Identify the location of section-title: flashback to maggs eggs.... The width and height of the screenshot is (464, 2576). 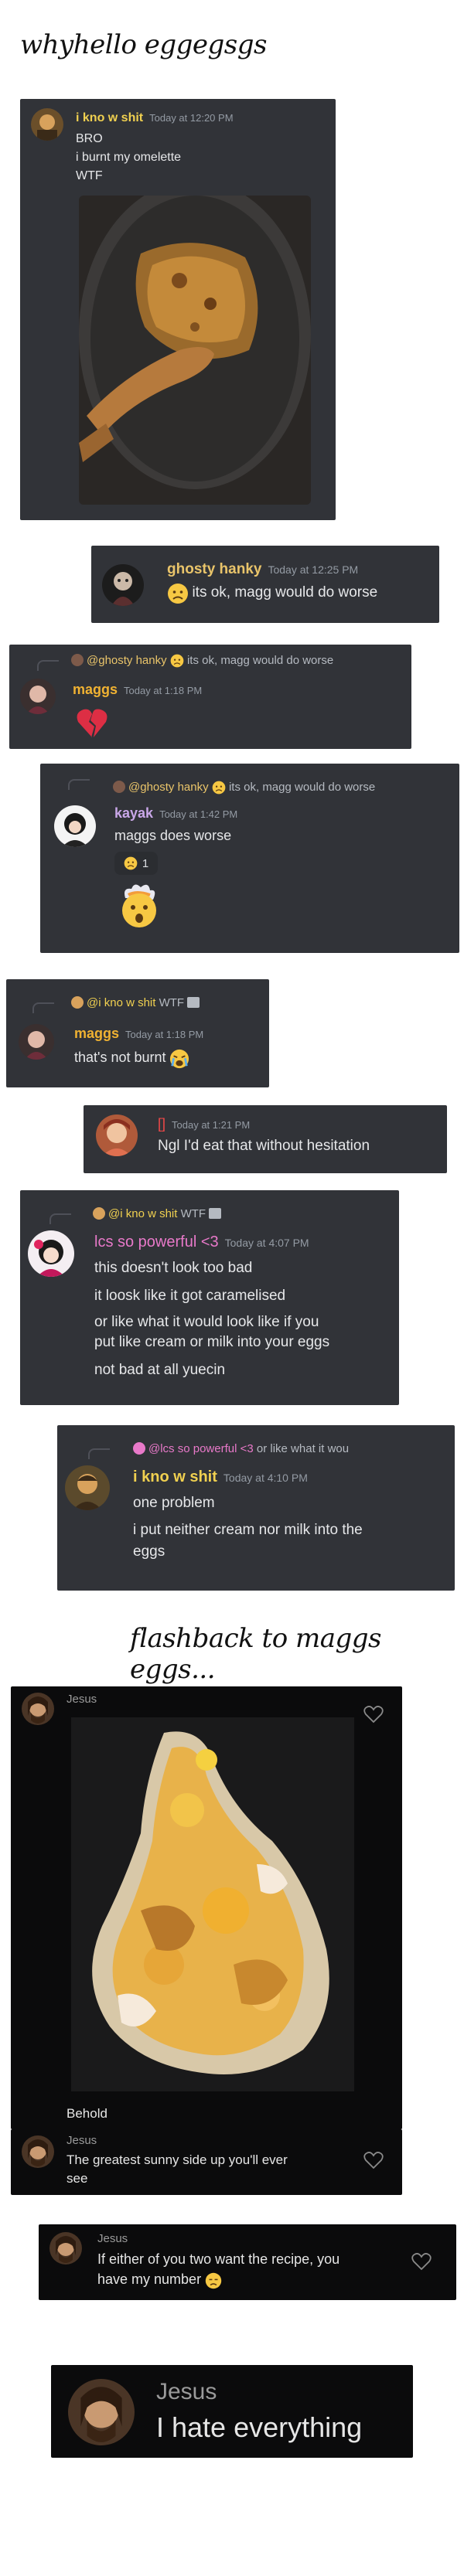
(256, 1654).